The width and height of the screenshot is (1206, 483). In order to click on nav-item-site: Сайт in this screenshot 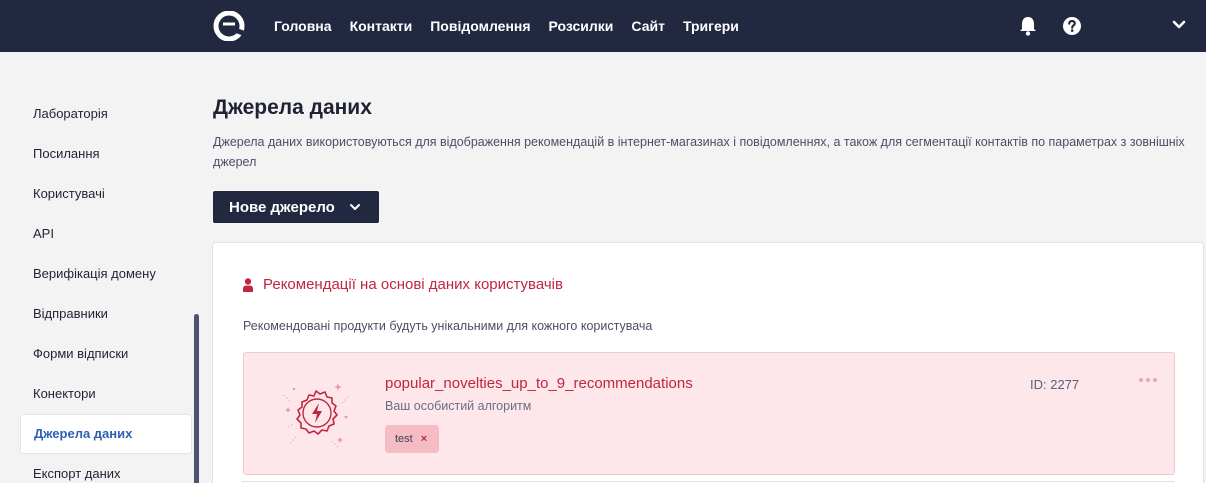, I will do `click(648, 26)`.